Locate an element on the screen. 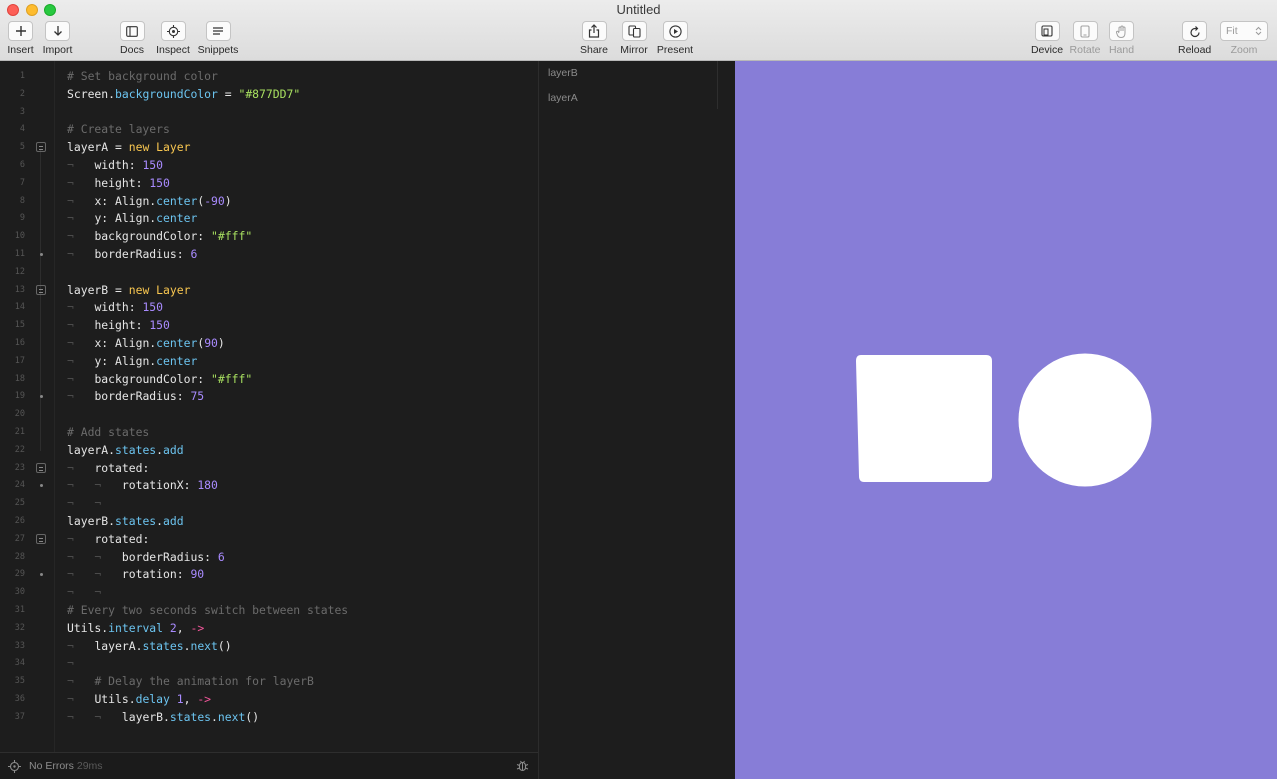  line-number: 33 is located at coordinates (19, 645).